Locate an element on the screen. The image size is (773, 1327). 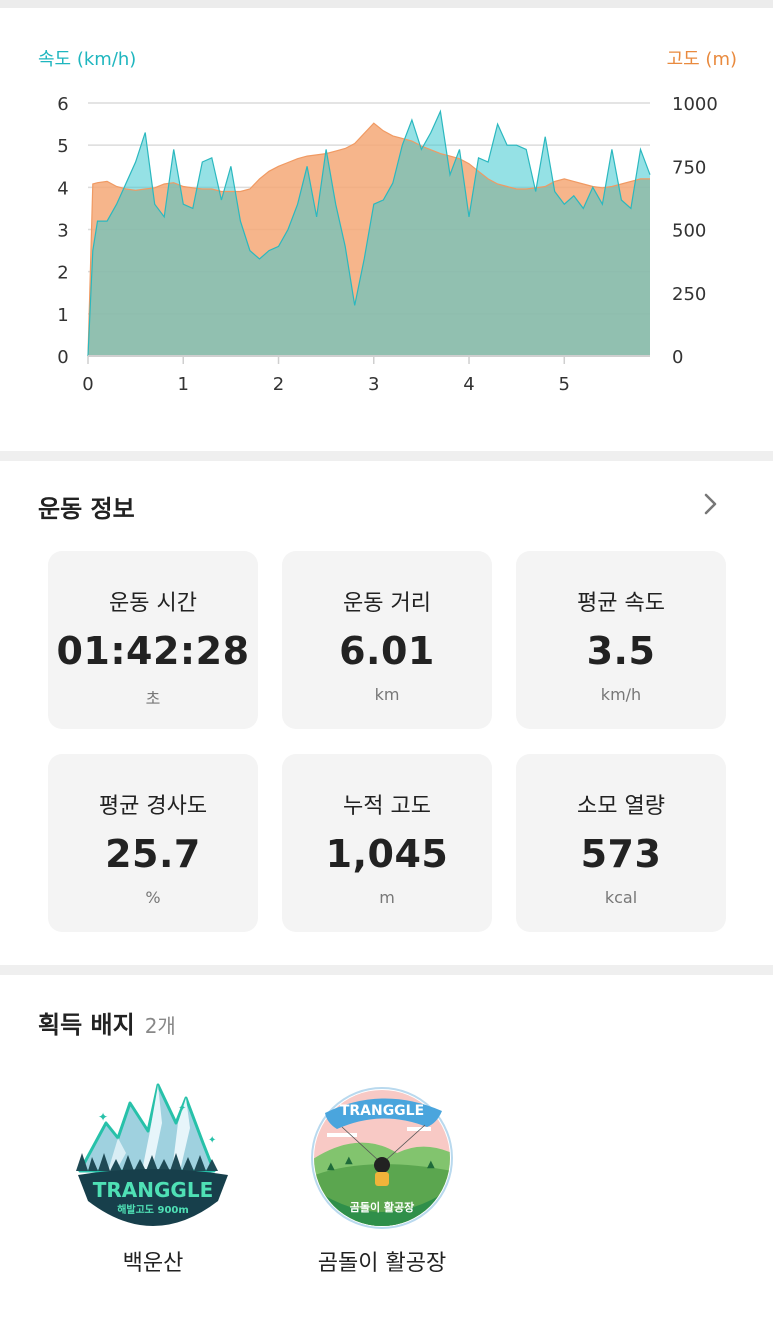
badge-baegunsan: TRANGGLE 해발고도 900m ✦ ✦ ✦ 백운산 is located at coordinates (153, 1180).